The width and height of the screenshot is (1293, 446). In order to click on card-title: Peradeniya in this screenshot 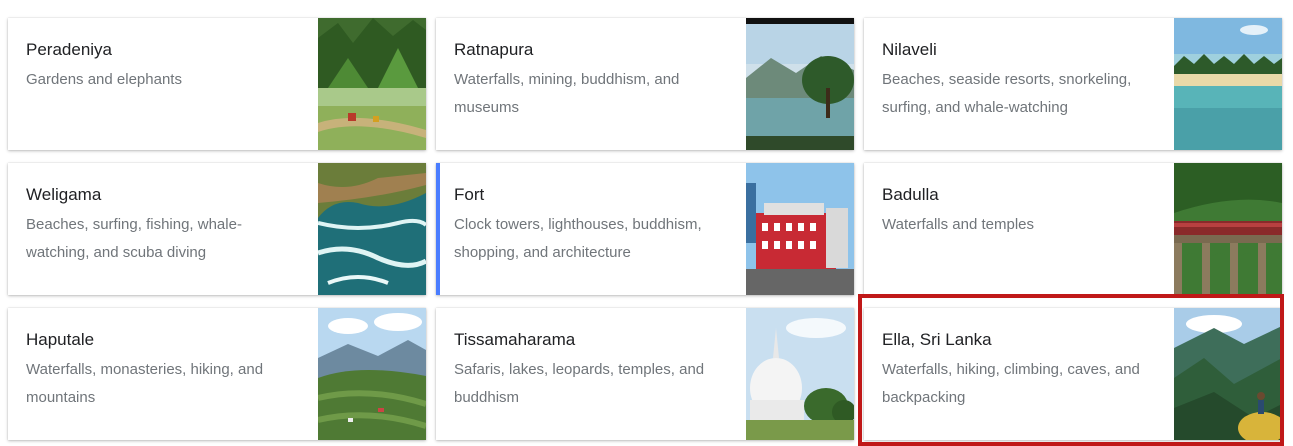, I will do `click(69, 49)`.